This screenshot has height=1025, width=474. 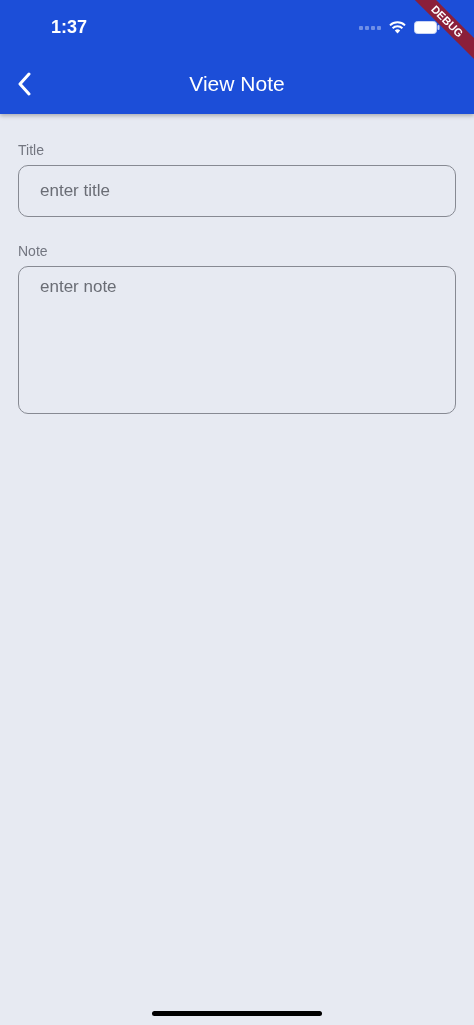 I want to click on back-icon, so click(x=24, y=84).